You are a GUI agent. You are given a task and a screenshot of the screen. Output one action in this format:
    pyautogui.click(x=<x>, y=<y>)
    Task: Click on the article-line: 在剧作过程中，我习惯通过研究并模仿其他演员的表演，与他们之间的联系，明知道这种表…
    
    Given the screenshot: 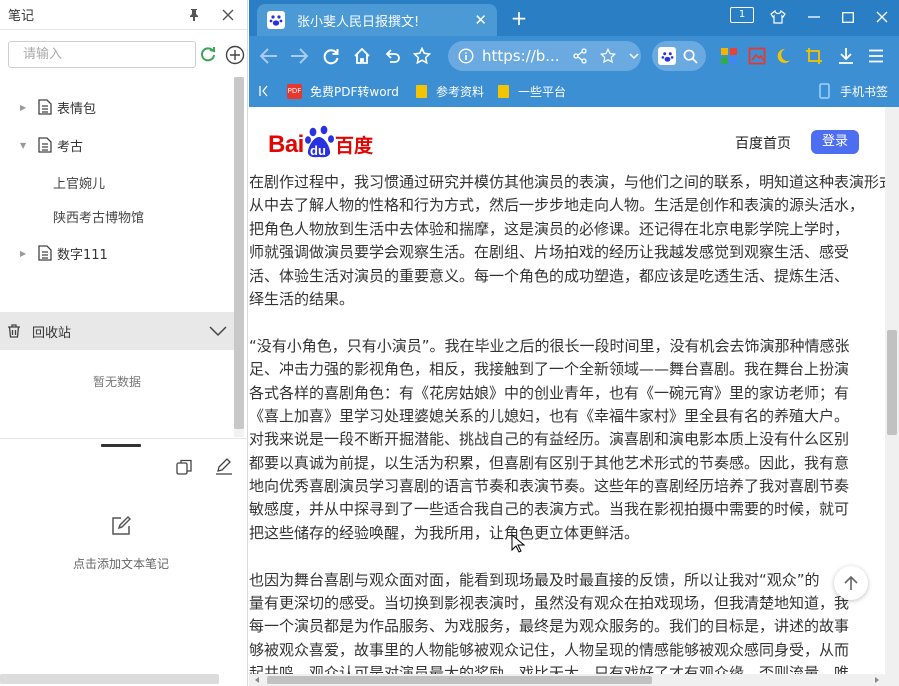 What is the action you would take?
    pyautogui.click(x=567, y=182)
    